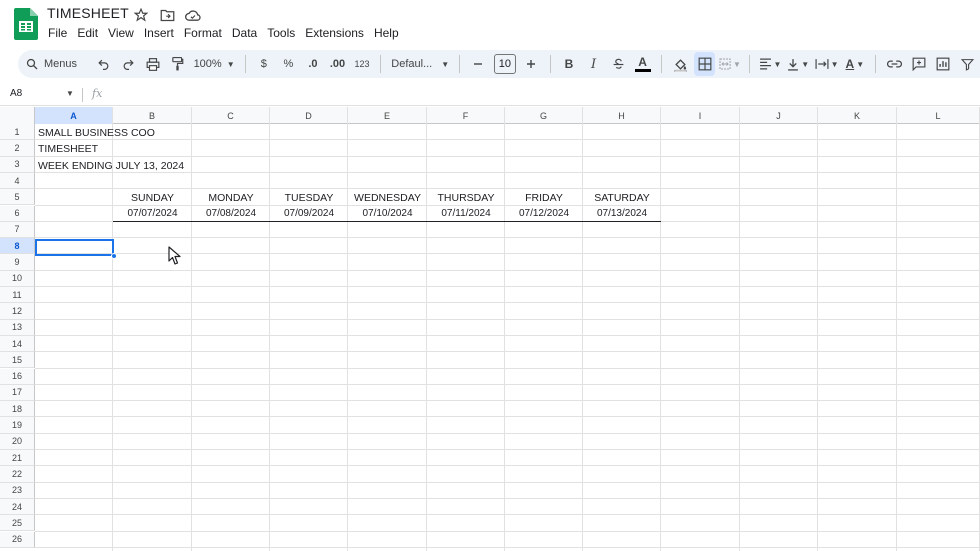 Image resolution: width=980 pixels, height=551 pixels. Describe the element at coordinates (111, 166) in the screenshot. I see `cell-a3: WEEK ENDING JULY 13, 2024` at that location.